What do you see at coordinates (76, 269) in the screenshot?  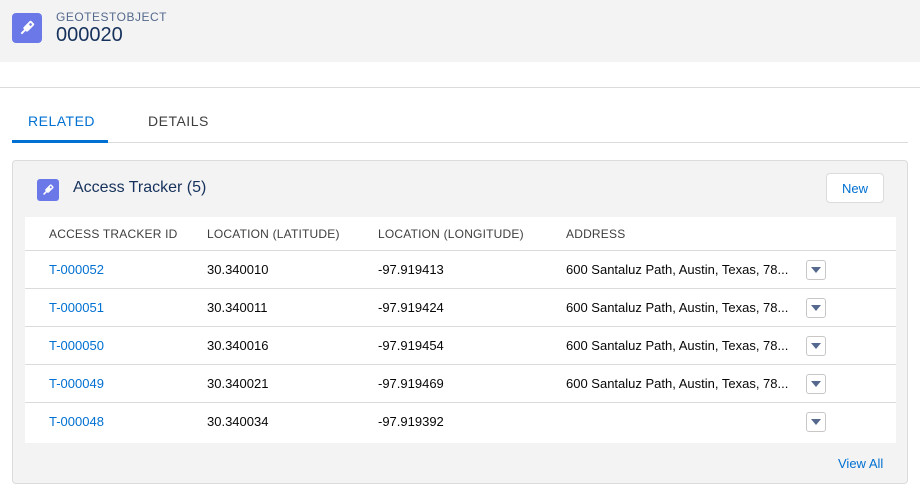 I see `record-link: T-000052` at bounding box center [76, 269].